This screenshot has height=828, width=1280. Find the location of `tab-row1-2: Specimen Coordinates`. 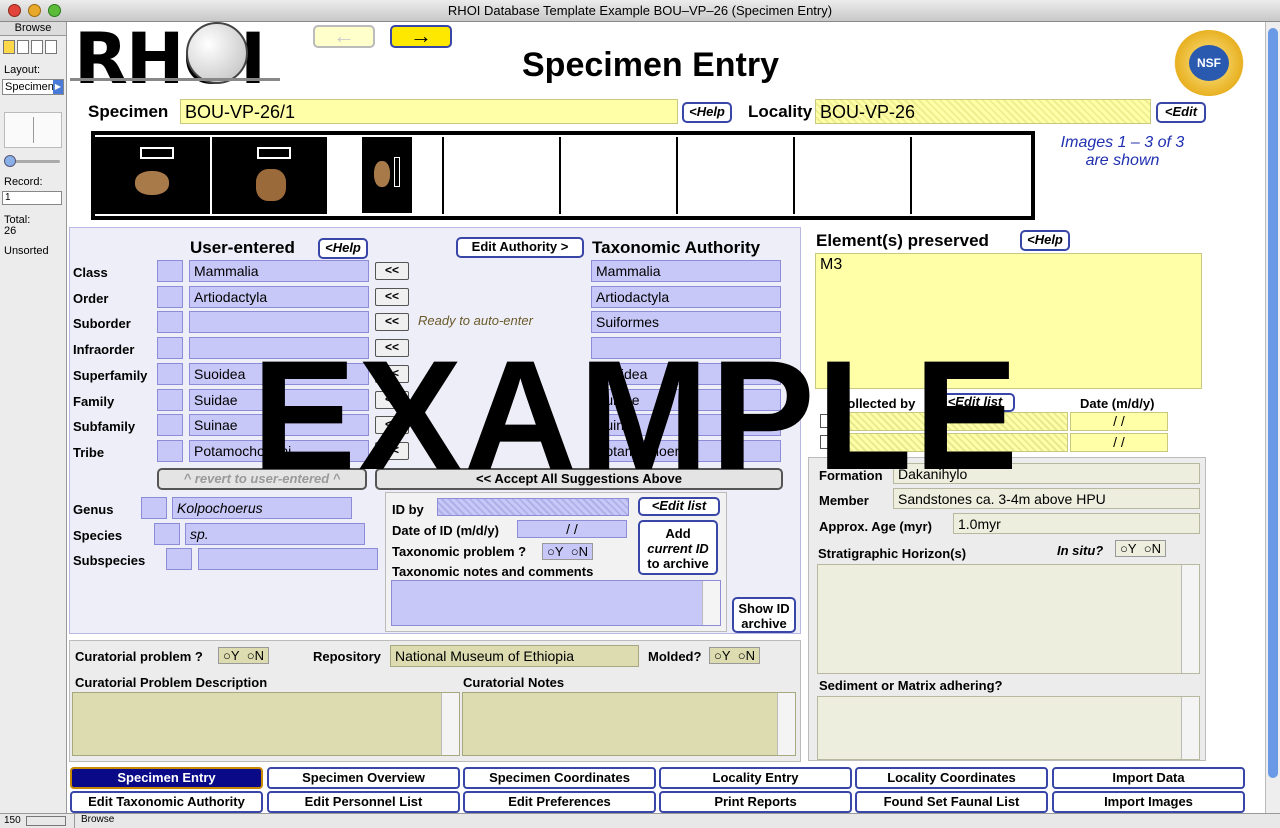

tab-row1-2: Specimen Coordinates is located at coordinates (559, 778).